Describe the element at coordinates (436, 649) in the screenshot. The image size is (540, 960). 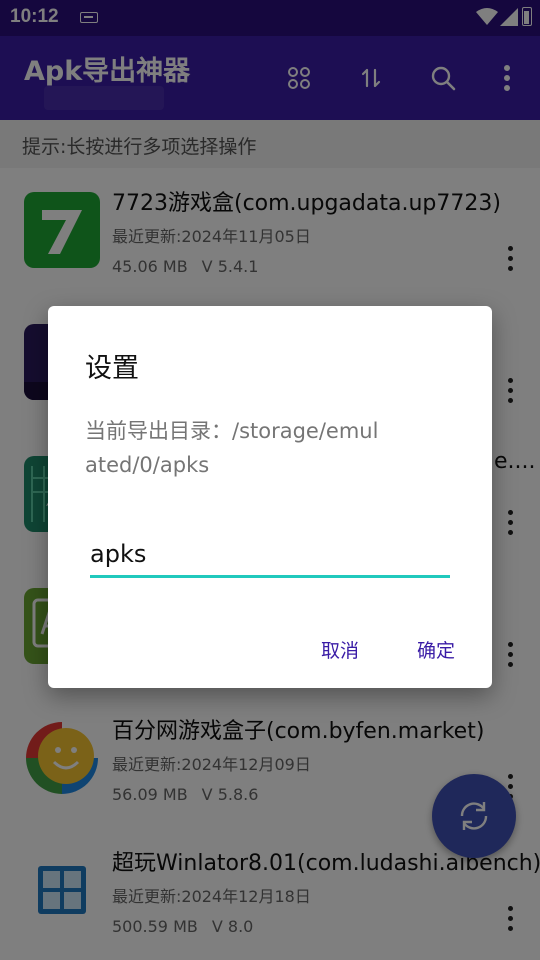
I see `confirm-button: 确定` at that location.